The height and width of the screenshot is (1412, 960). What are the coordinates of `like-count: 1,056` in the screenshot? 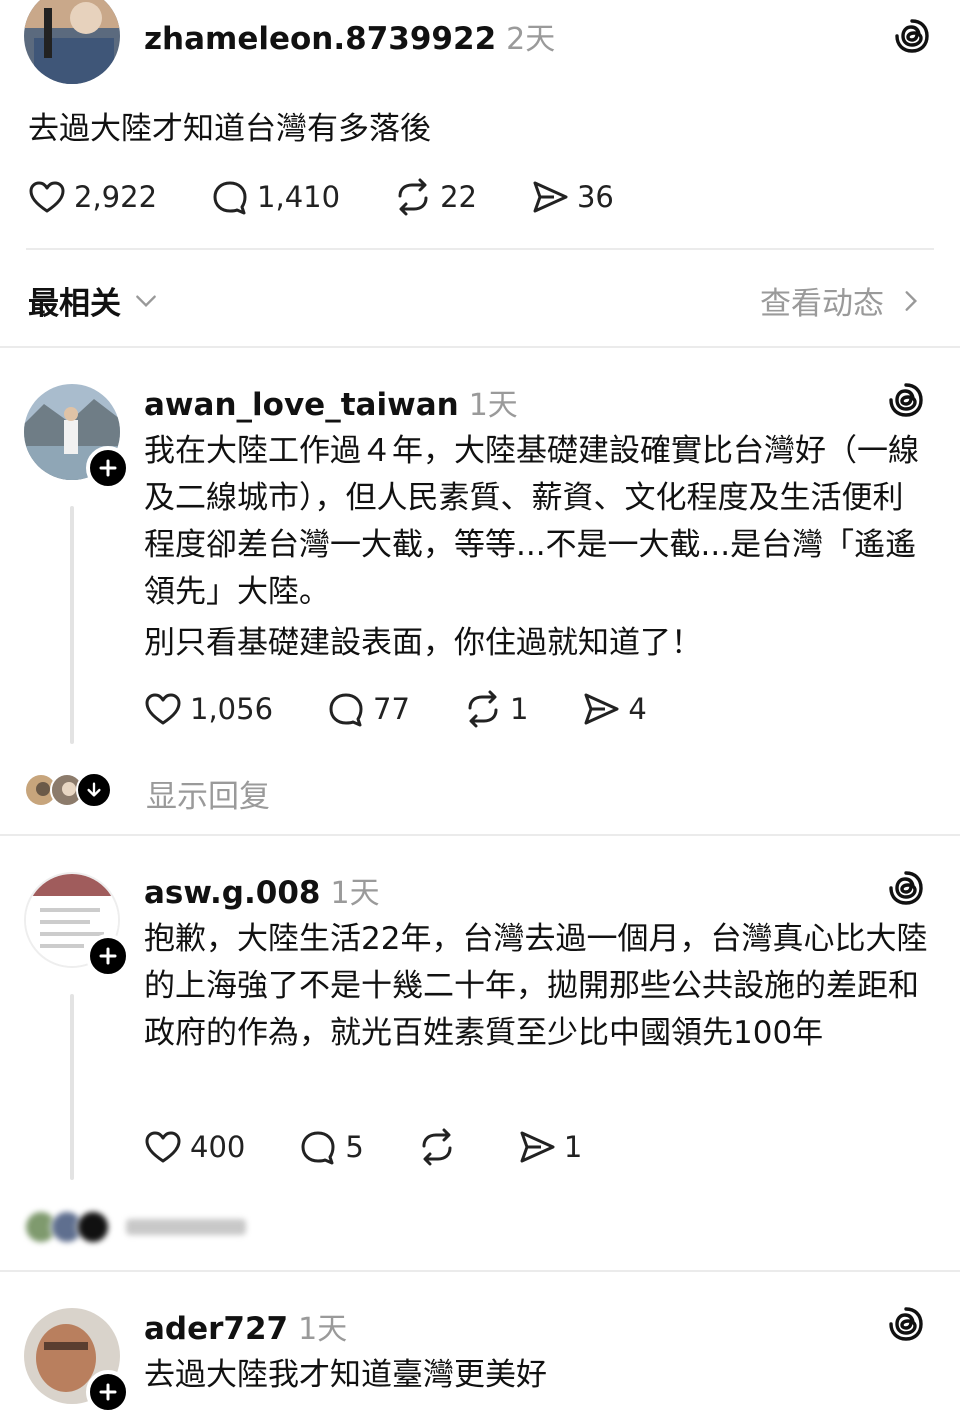 It's located at (232, 709).